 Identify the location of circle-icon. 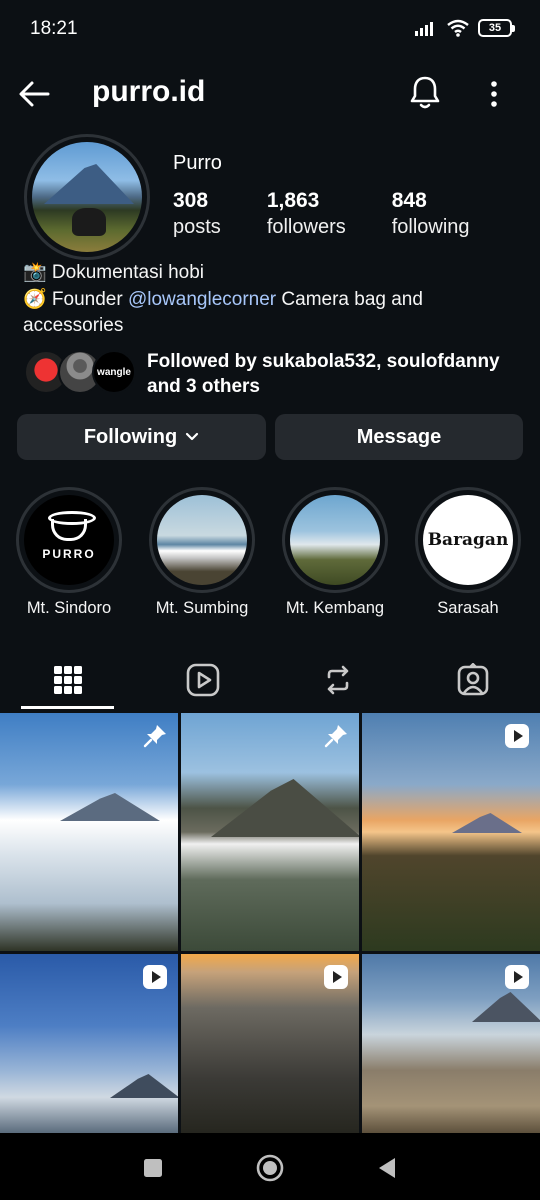
(270, 1168).